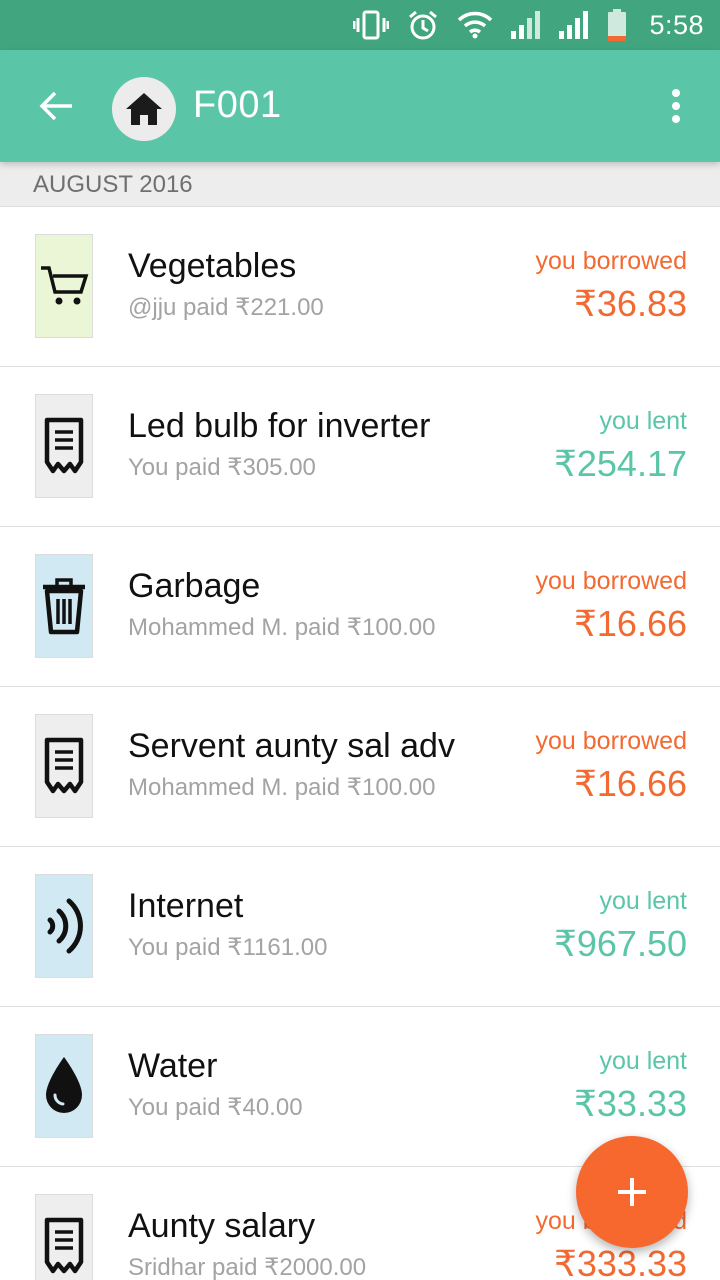 The image size is (720, 1280). I want to click on water-drop-icon, so click(64, 1085).